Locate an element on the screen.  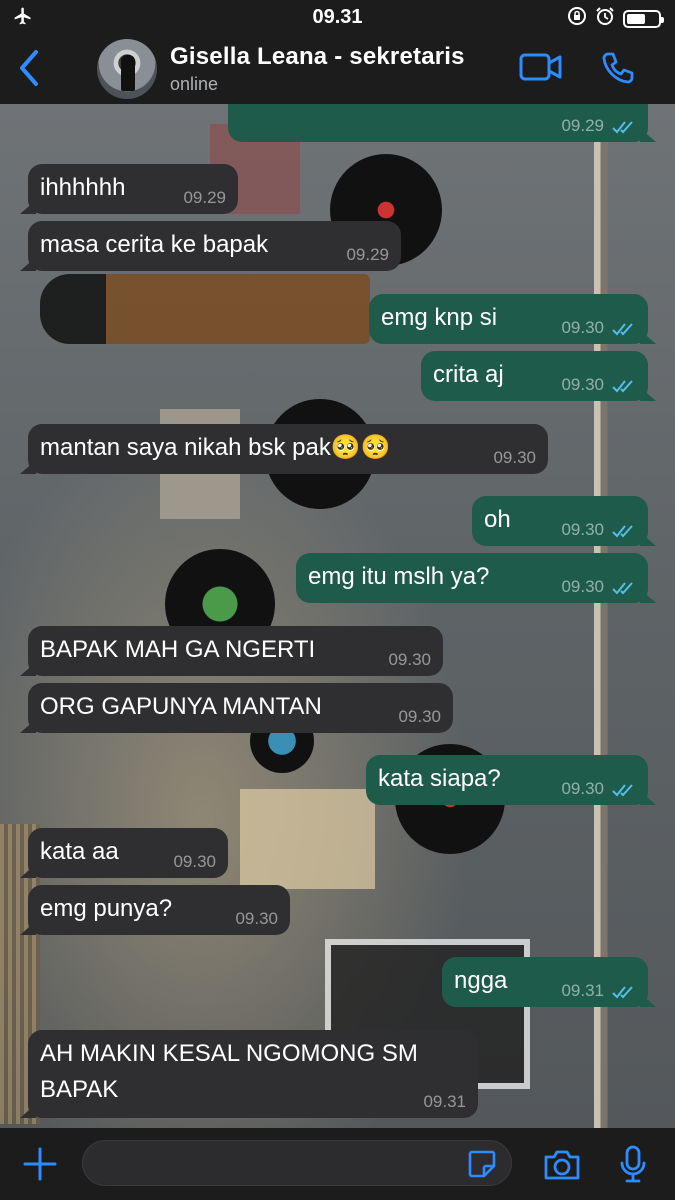
message-bubble-out: oh 09.30 is located at coordinates (564, 521).